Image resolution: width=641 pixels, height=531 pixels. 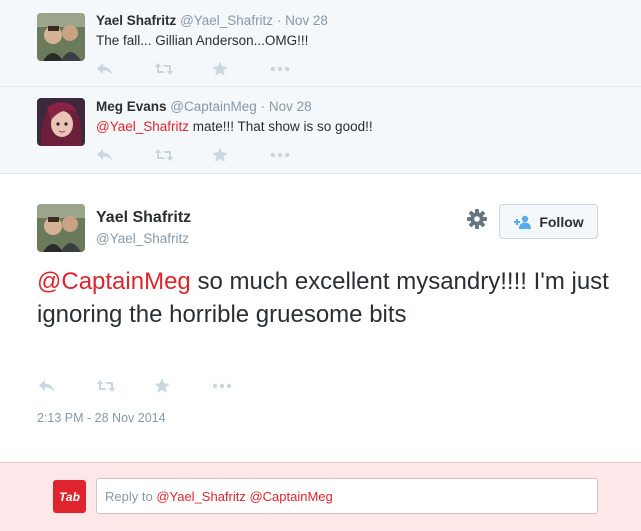 What do you see at coordinates (101, 418) in the screenshot?
I see `tweet-timestamp: 2:13 PM - 28 Nov 2014` at bounding box center [101, 418].